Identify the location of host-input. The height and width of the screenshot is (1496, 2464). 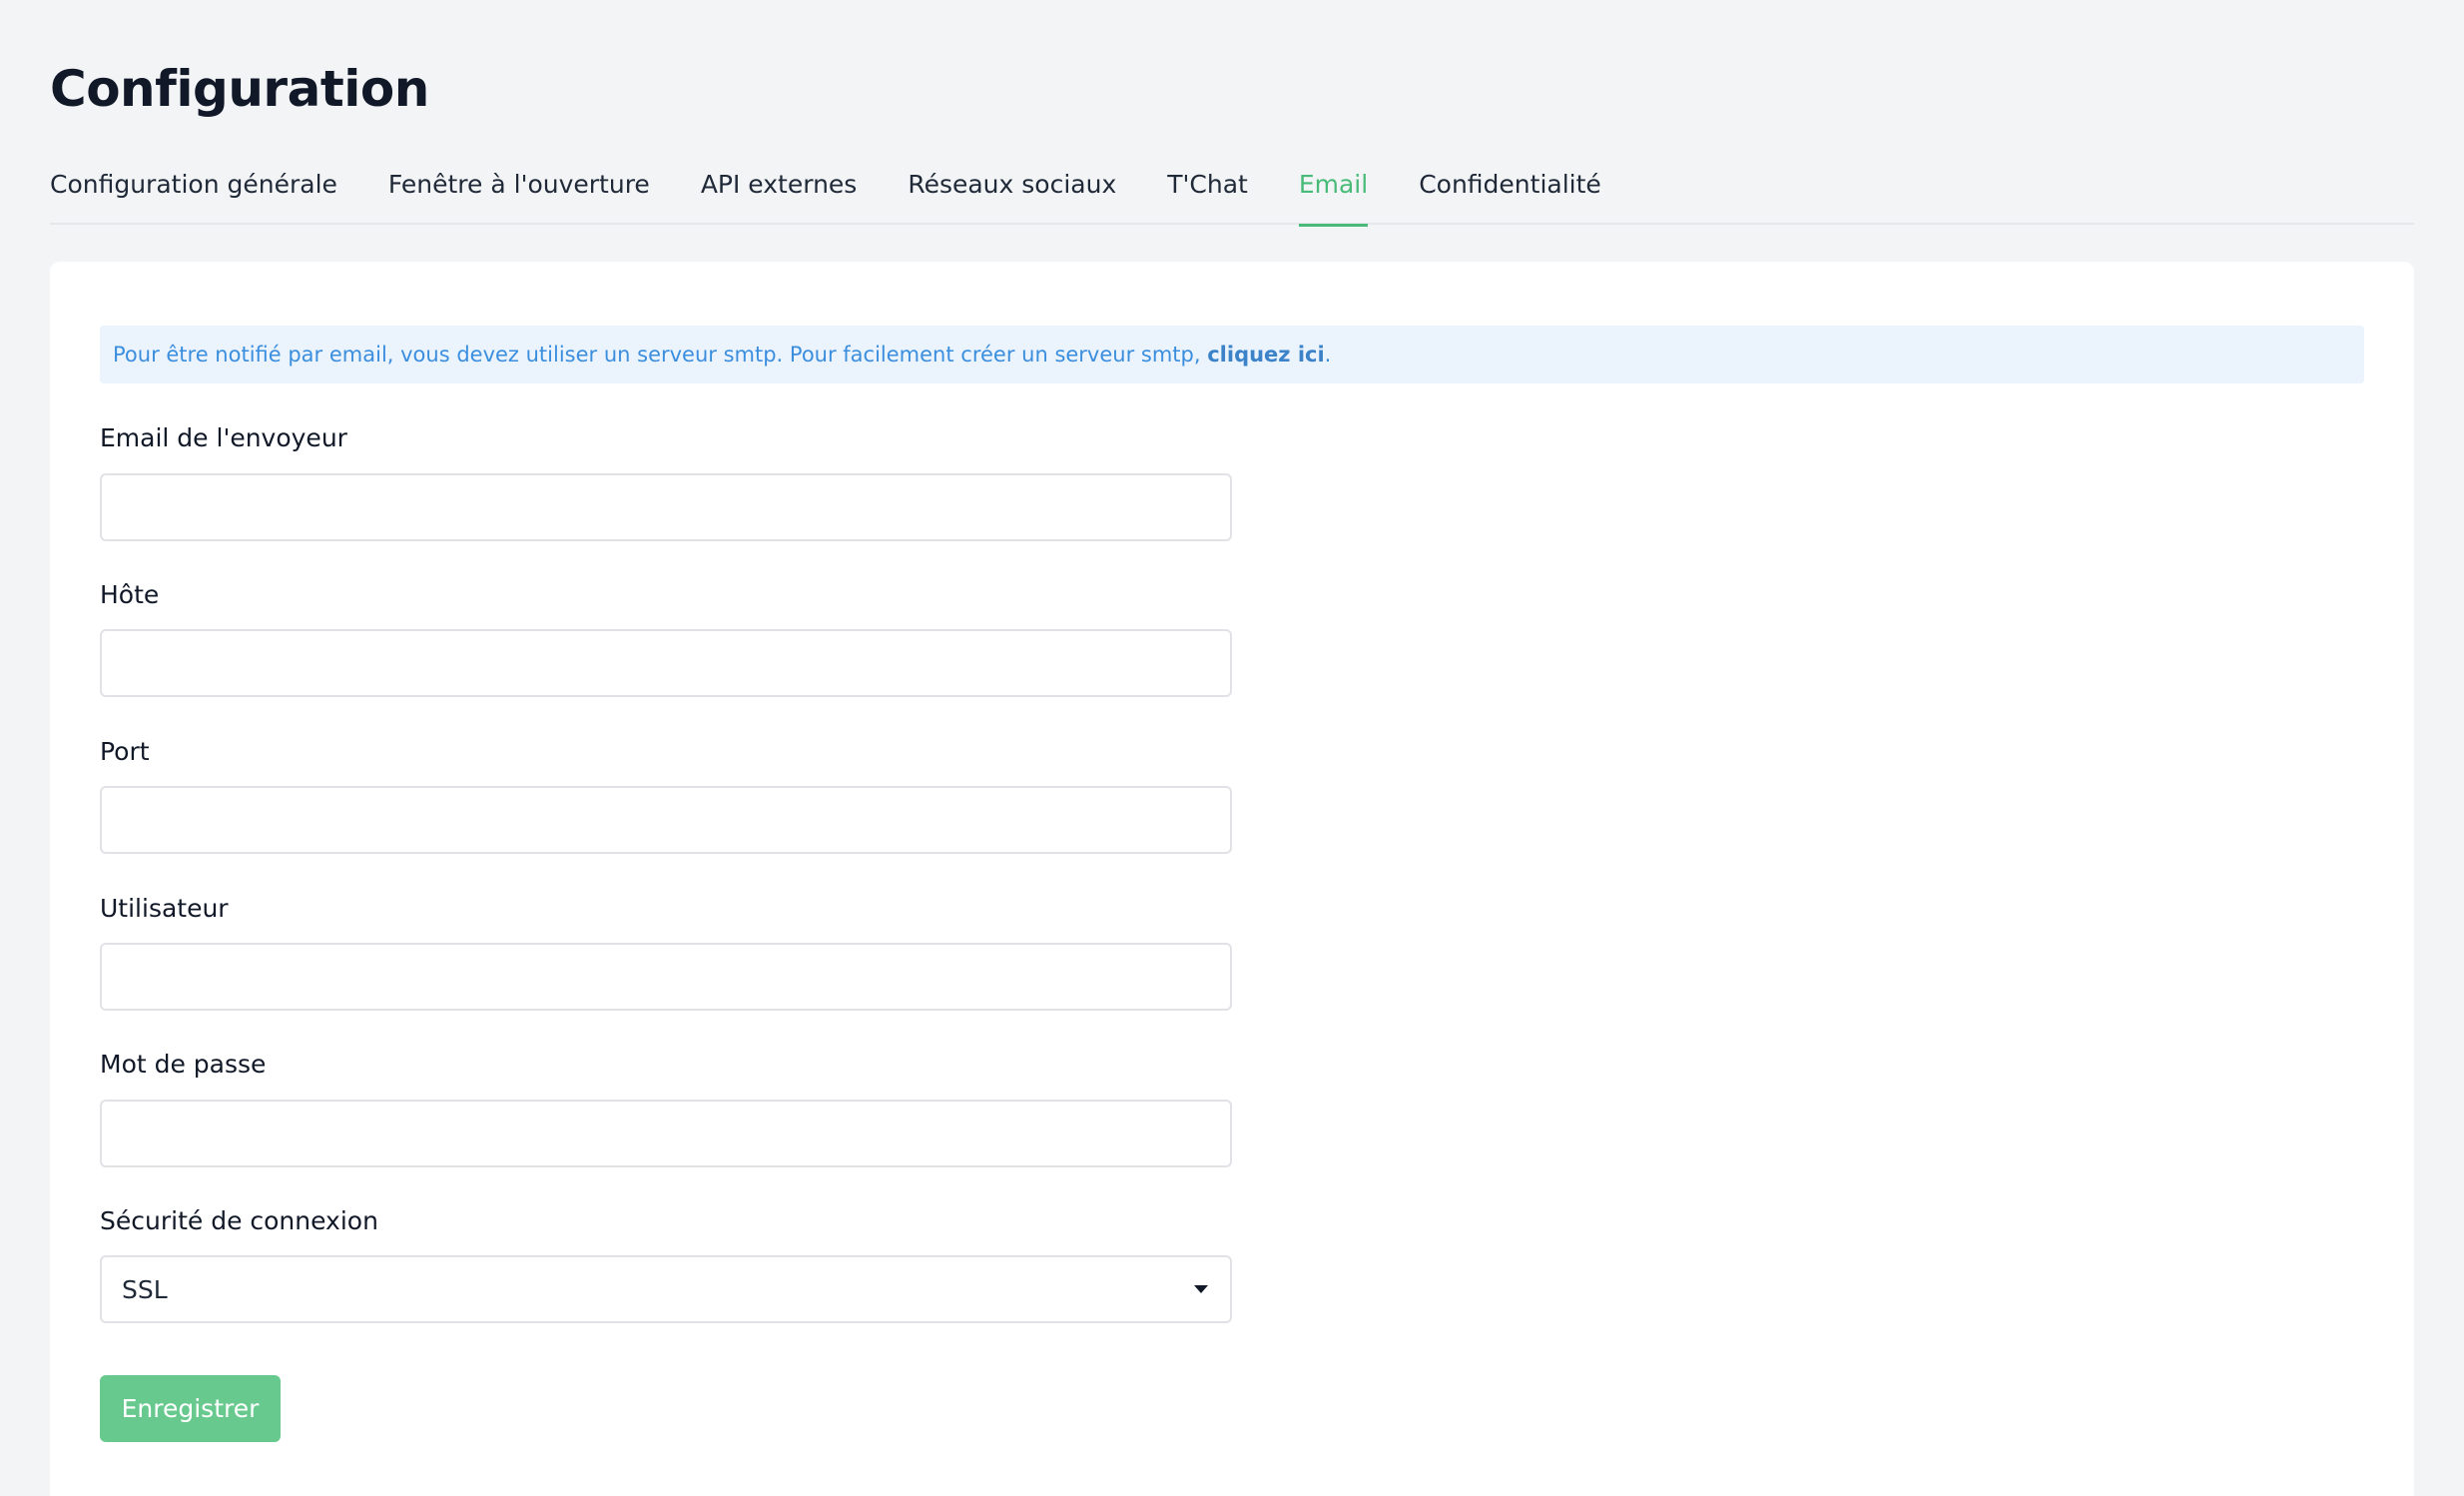
(666, 663).